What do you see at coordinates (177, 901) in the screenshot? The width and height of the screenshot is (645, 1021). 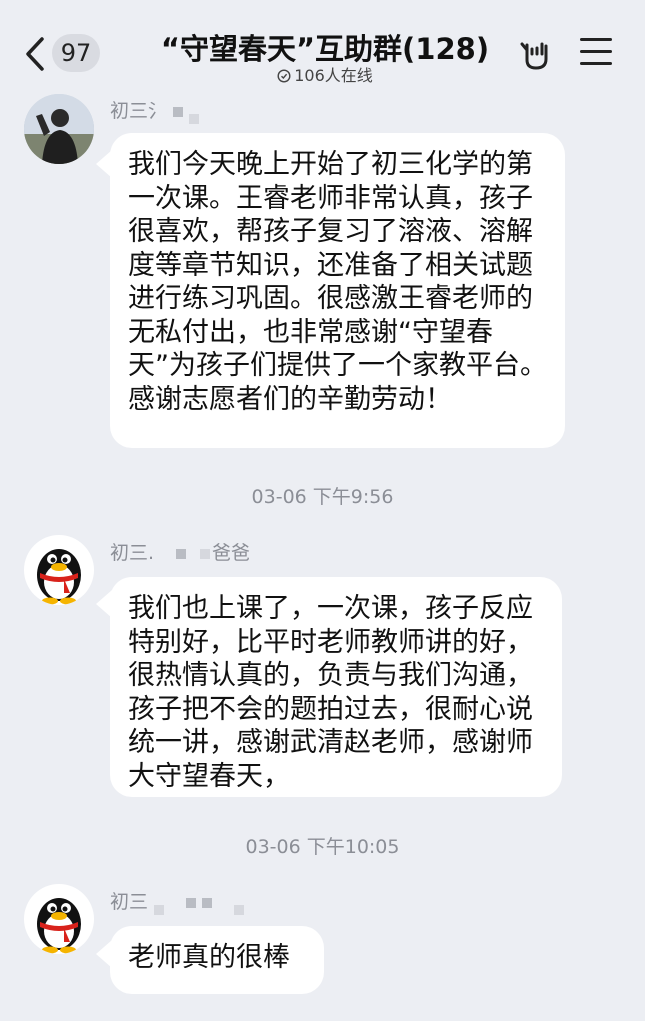 I see `sender-name: 初三` at bounding box center [177, 901].